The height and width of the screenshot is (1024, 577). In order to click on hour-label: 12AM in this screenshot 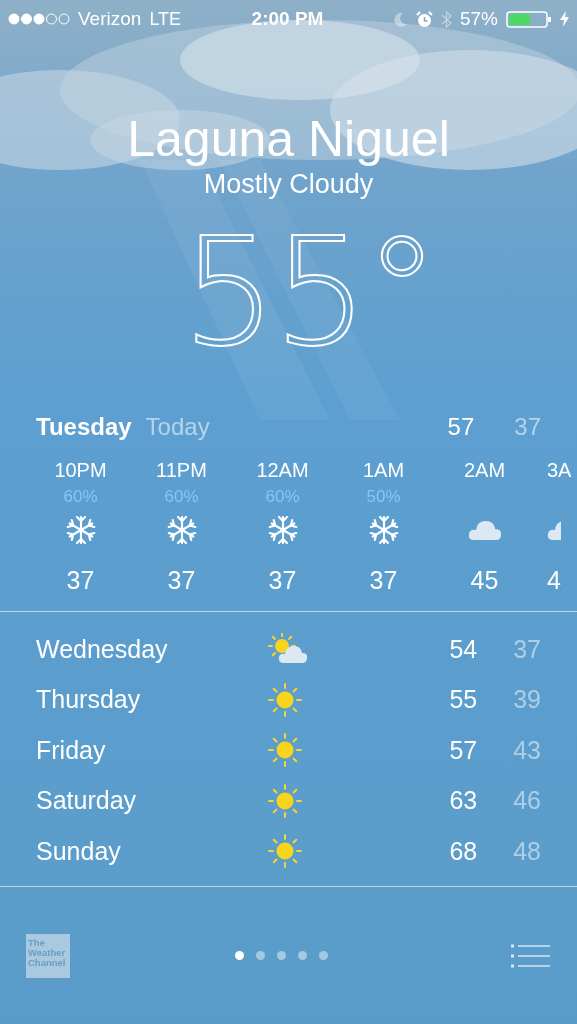, I will do `click(282, 470)`.